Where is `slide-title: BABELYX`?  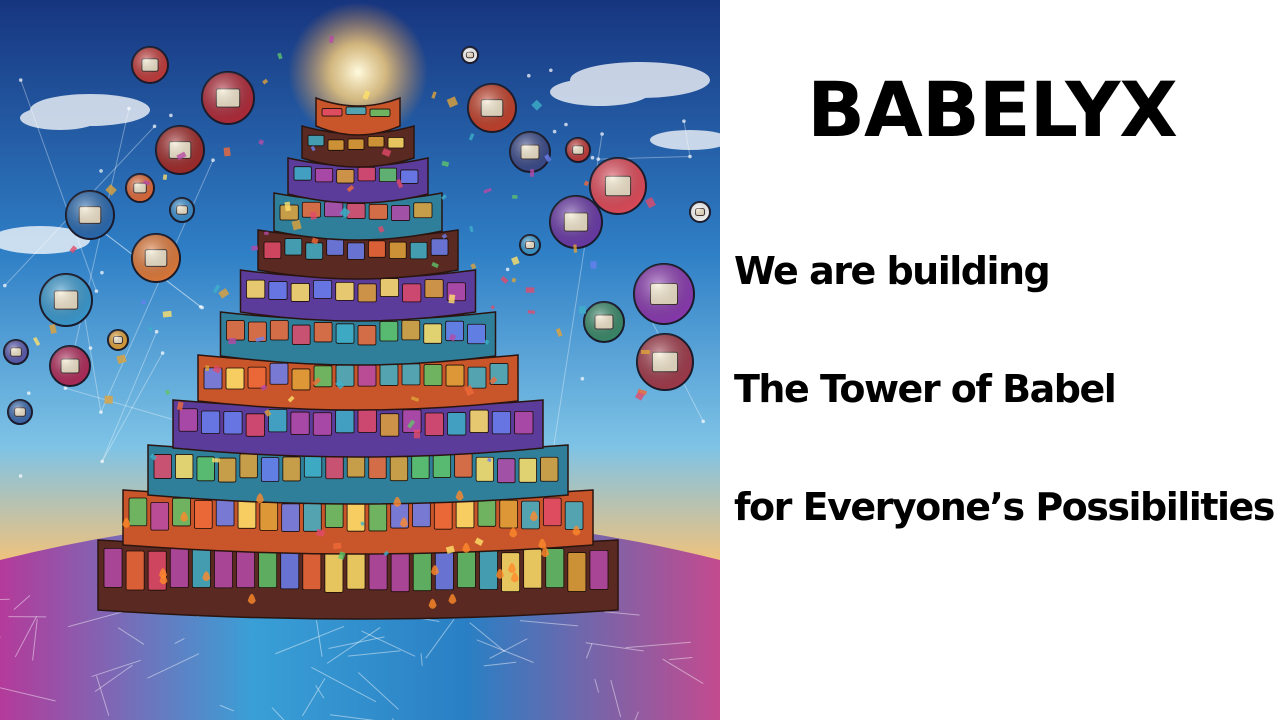 slide-title: BABELYX is located at coordinates (992, 109).